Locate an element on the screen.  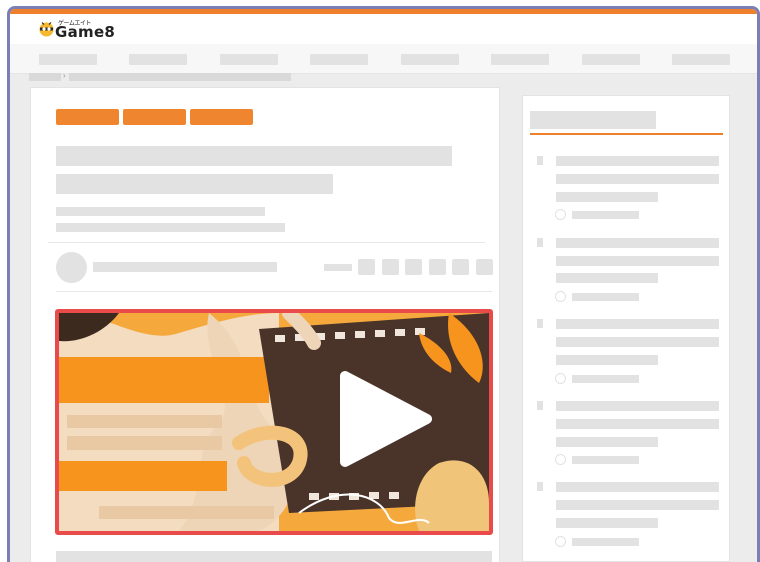
author-avatar is located at coordinates (71, 267).